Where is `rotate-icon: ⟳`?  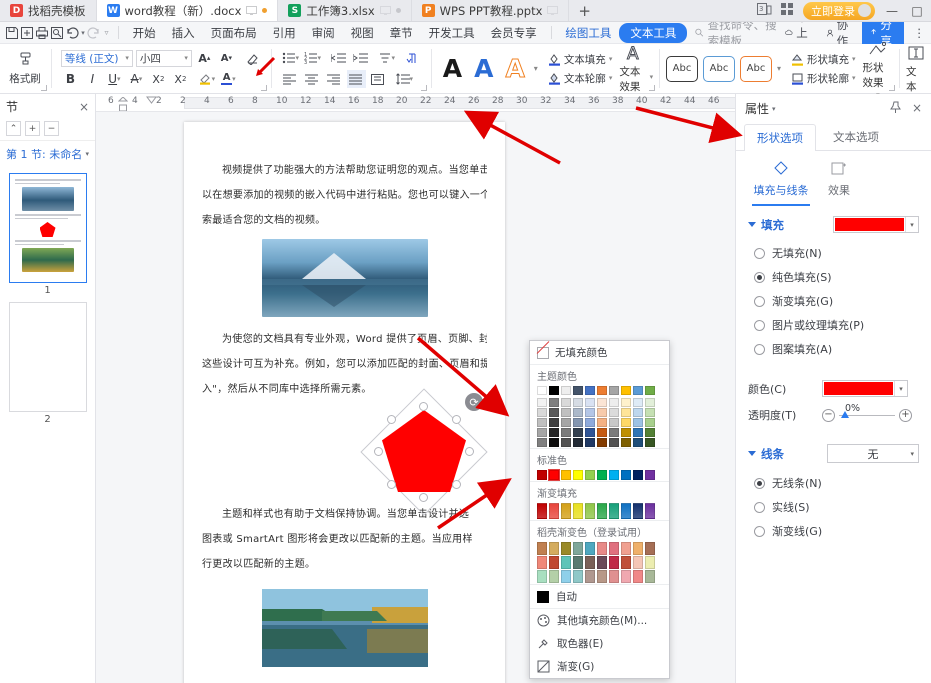 rotate-icon: ⟳ is located at coordinates (474, 402).